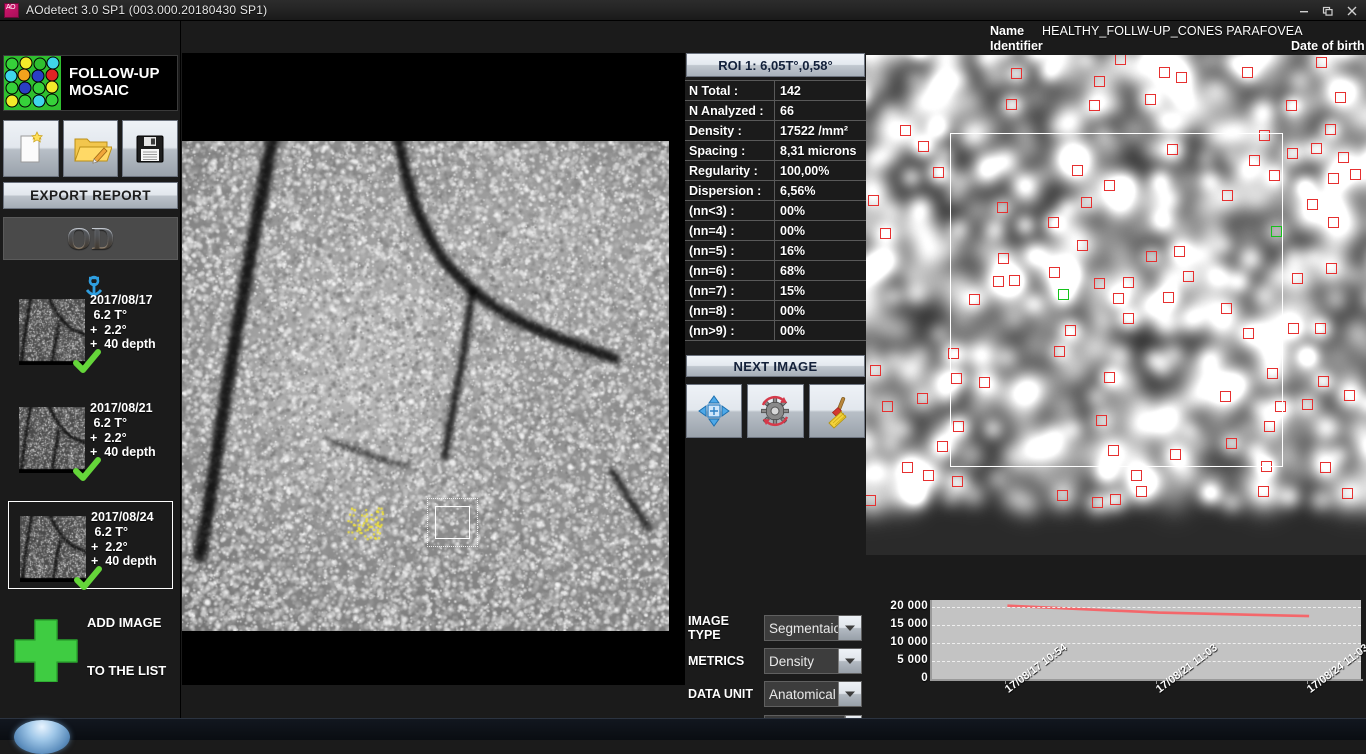 Image resolution: width=1366 pixels, height=754 pixels. Describe the element at coordinates (775, 291) in the screenshot. I see `table-row: (nn=7) : 15%` at that location.